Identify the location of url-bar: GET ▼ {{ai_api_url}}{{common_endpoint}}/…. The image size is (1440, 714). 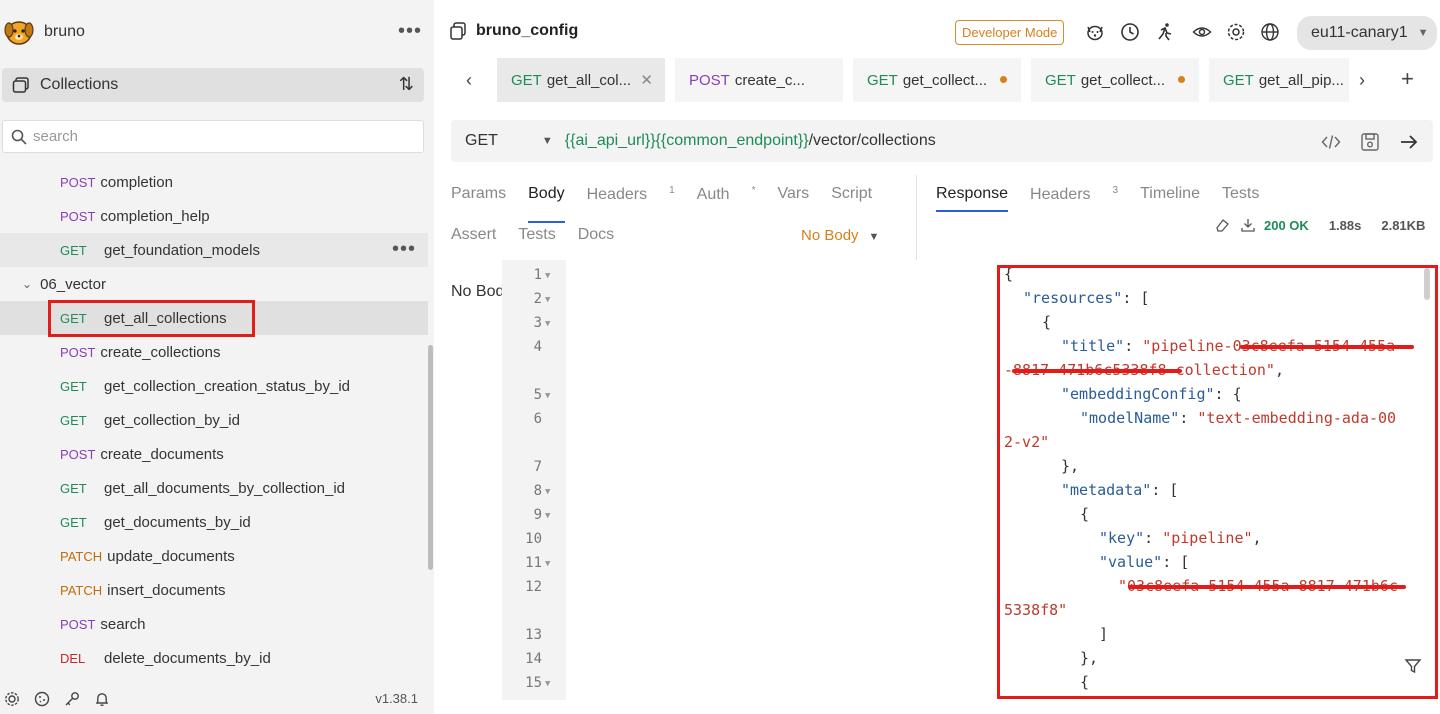
(942, 141).